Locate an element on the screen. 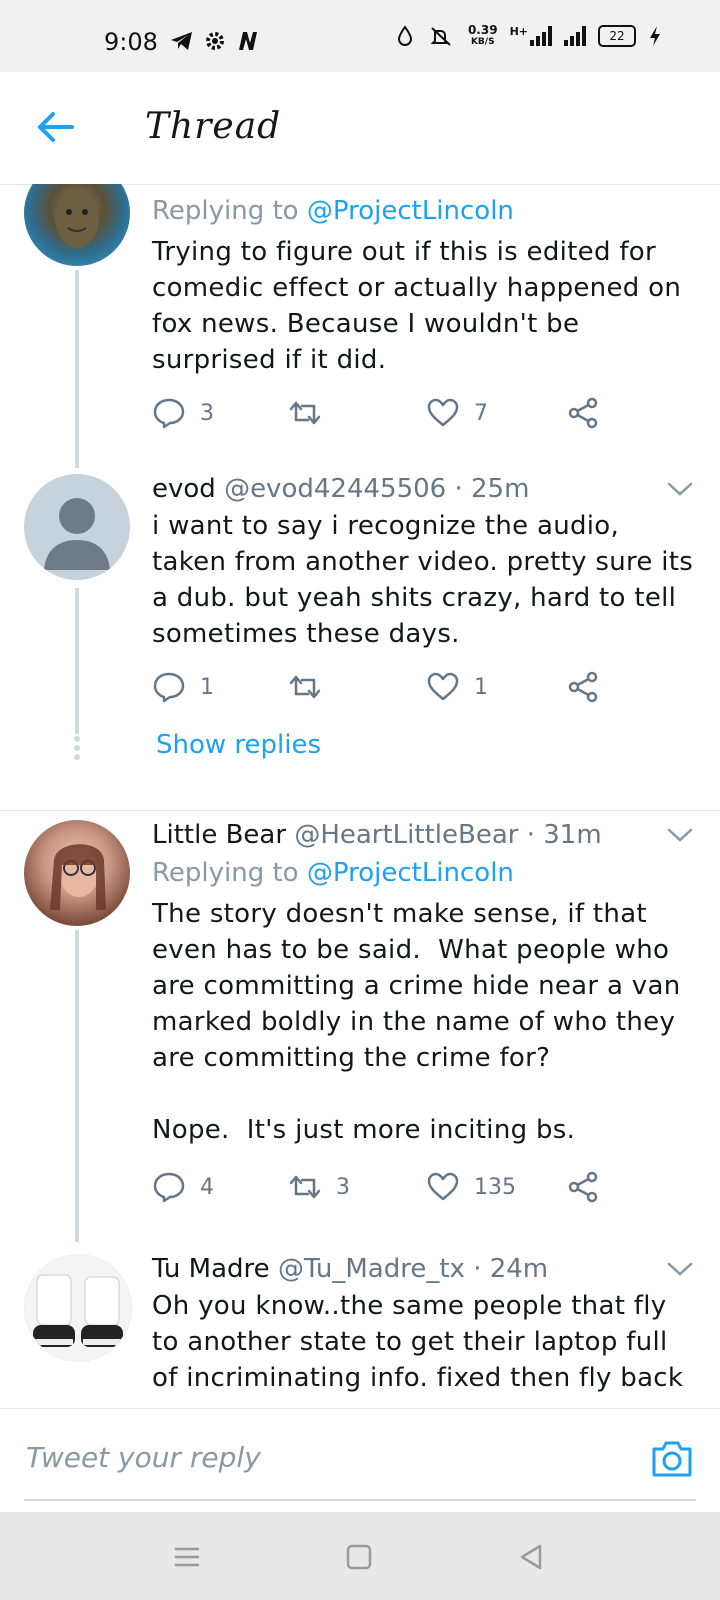  battery-icon: 22 is located at coordinates (617, 36).